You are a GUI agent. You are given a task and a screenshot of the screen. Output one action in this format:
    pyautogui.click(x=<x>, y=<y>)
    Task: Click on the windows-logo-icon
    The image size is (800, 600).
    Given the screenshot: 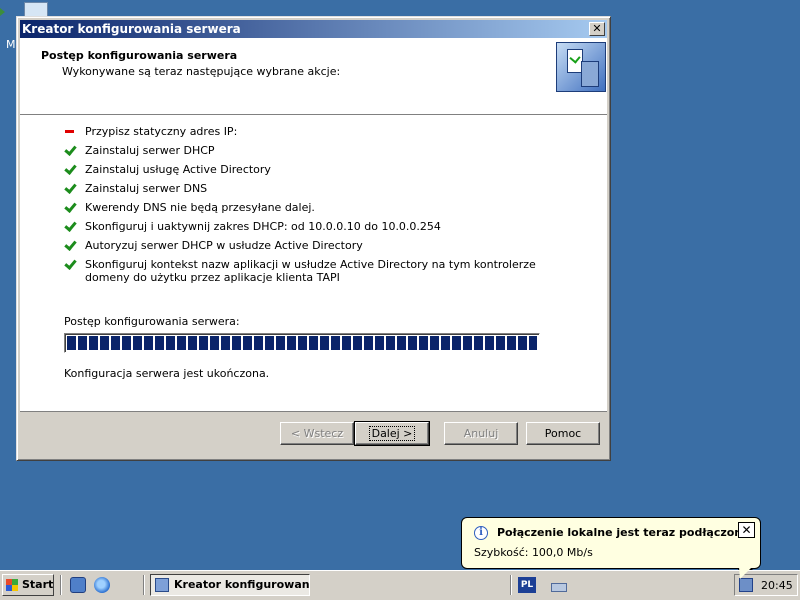 What is the action you would take?
    pyautogui.click(x=12, y=585)
    